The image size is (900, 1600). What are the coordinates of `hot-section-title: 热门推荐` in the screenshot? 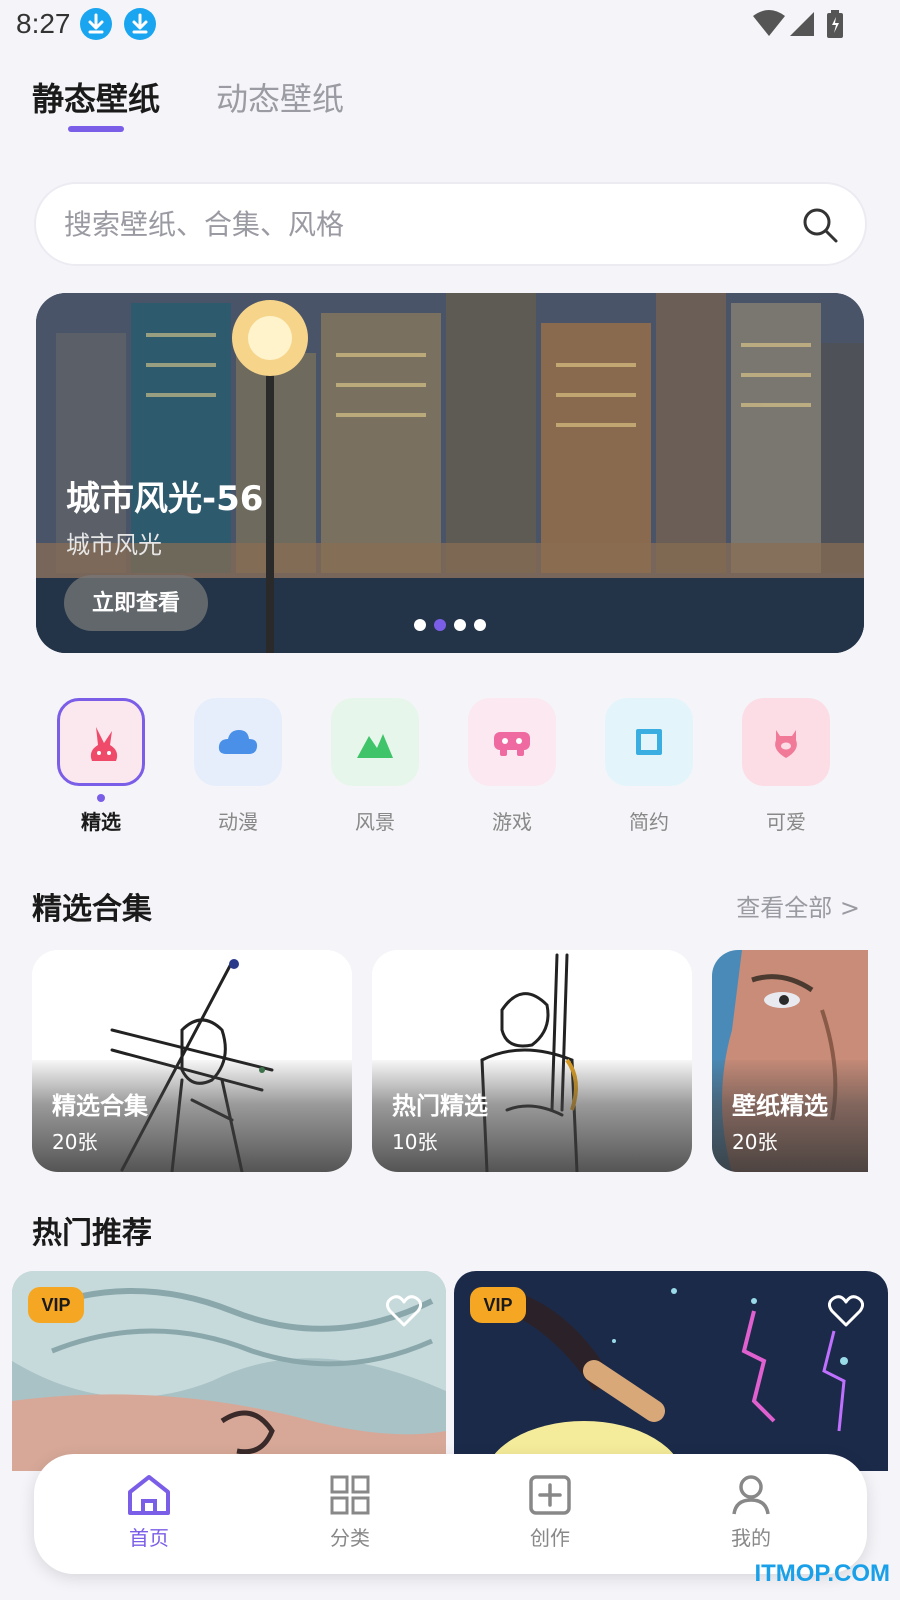 It's located at (92, 1233).